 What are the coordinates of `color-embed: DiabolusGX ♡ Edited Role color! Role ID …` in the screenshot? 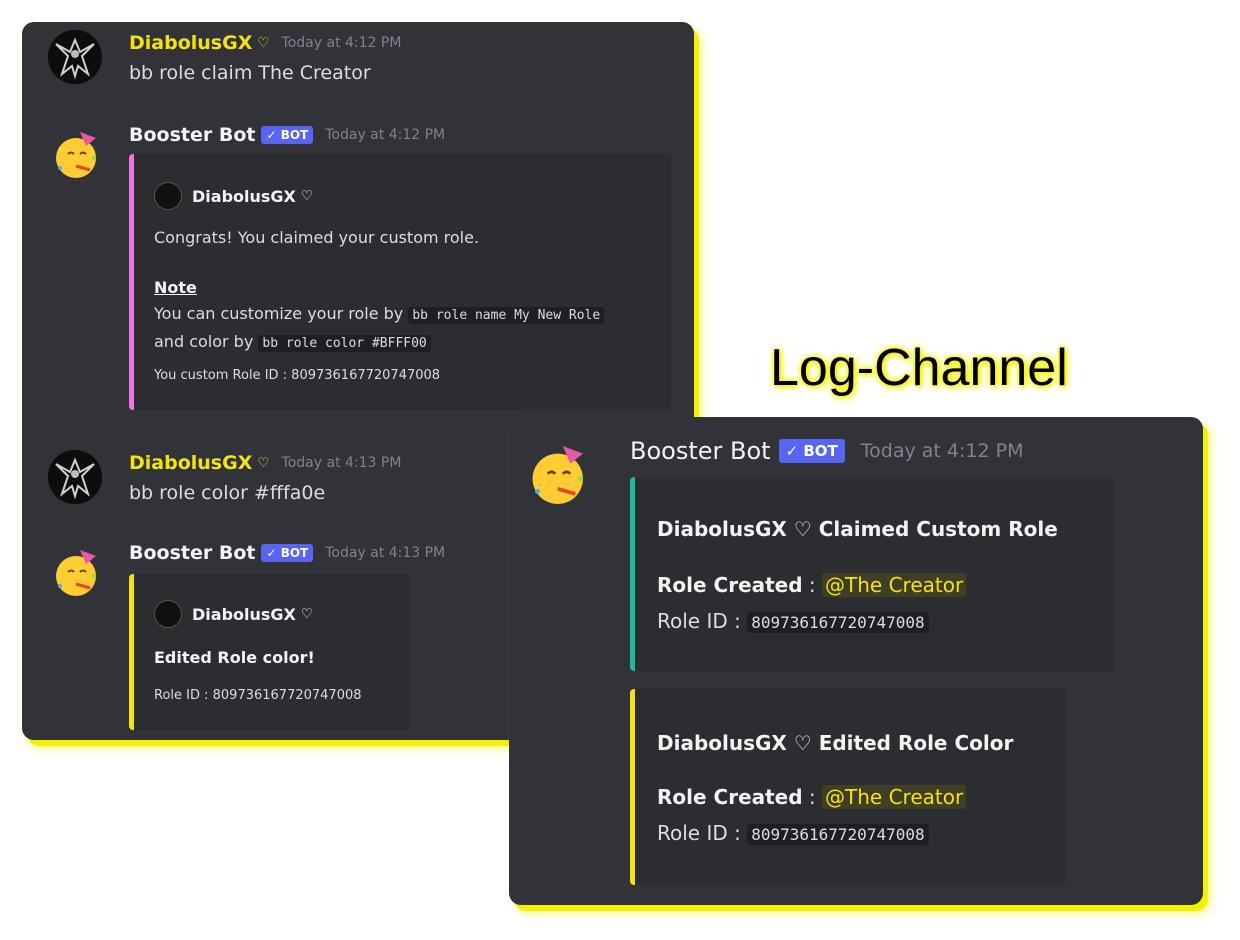 It's located at (269, 652).